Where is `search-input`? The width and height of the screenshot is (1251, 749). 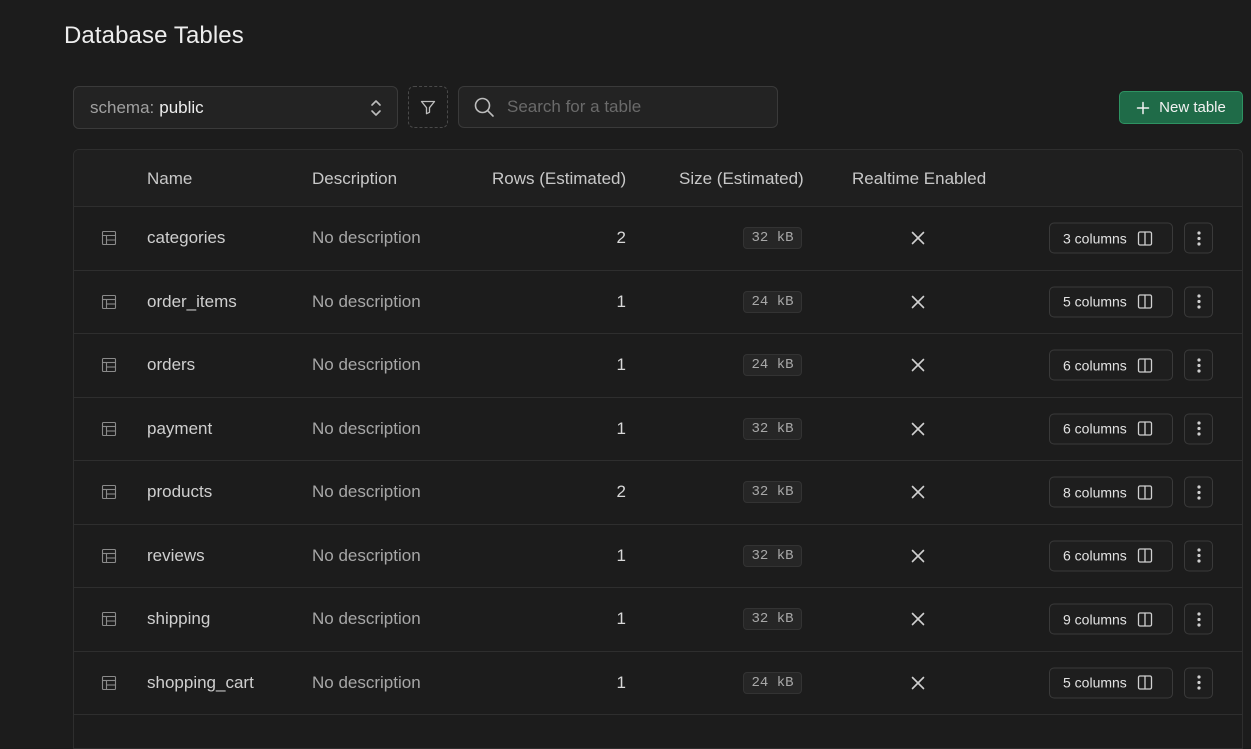 search-input is located at coordinates (632, 107).